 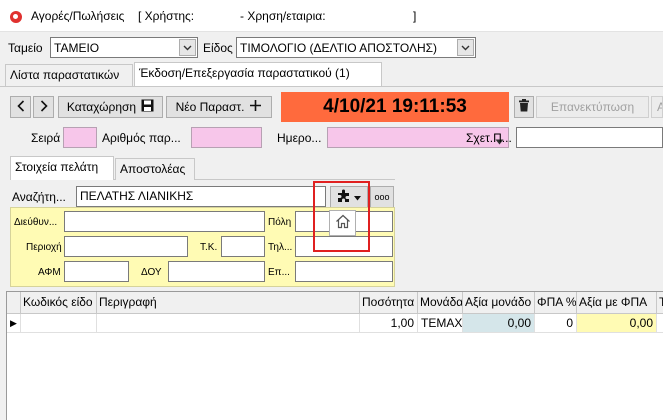 I want to click on address-input, so click(x=164, y=221).